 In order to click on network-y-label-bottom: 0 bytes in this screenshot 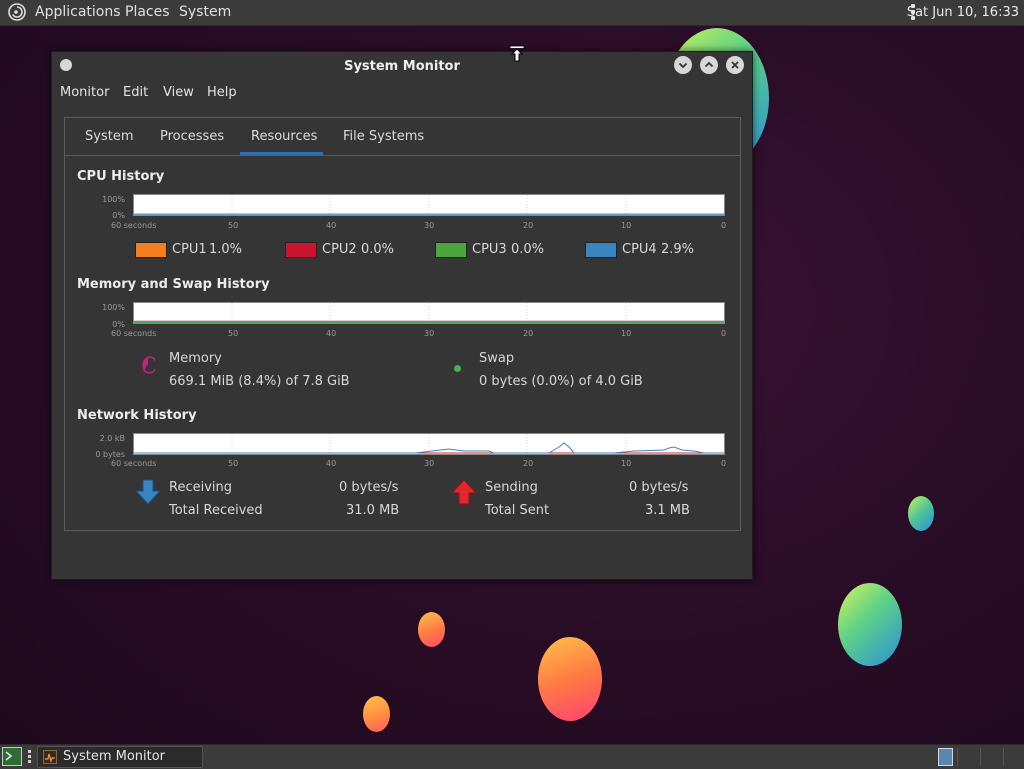, I will do `click(110, 454)`.